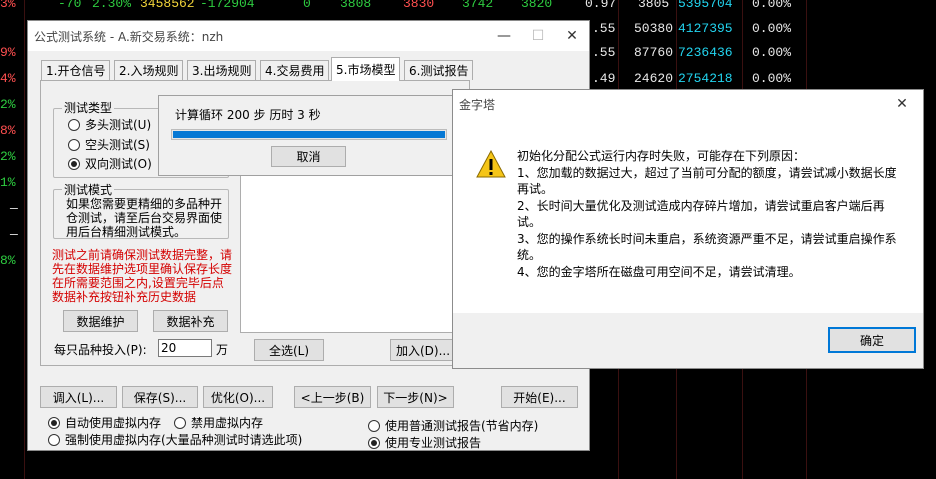 The image size is (936, 479). What do you see at coordinates (705, 52) in the screenshot?
I see `quote-cell: 7236436` at bounding box center [705, 52].